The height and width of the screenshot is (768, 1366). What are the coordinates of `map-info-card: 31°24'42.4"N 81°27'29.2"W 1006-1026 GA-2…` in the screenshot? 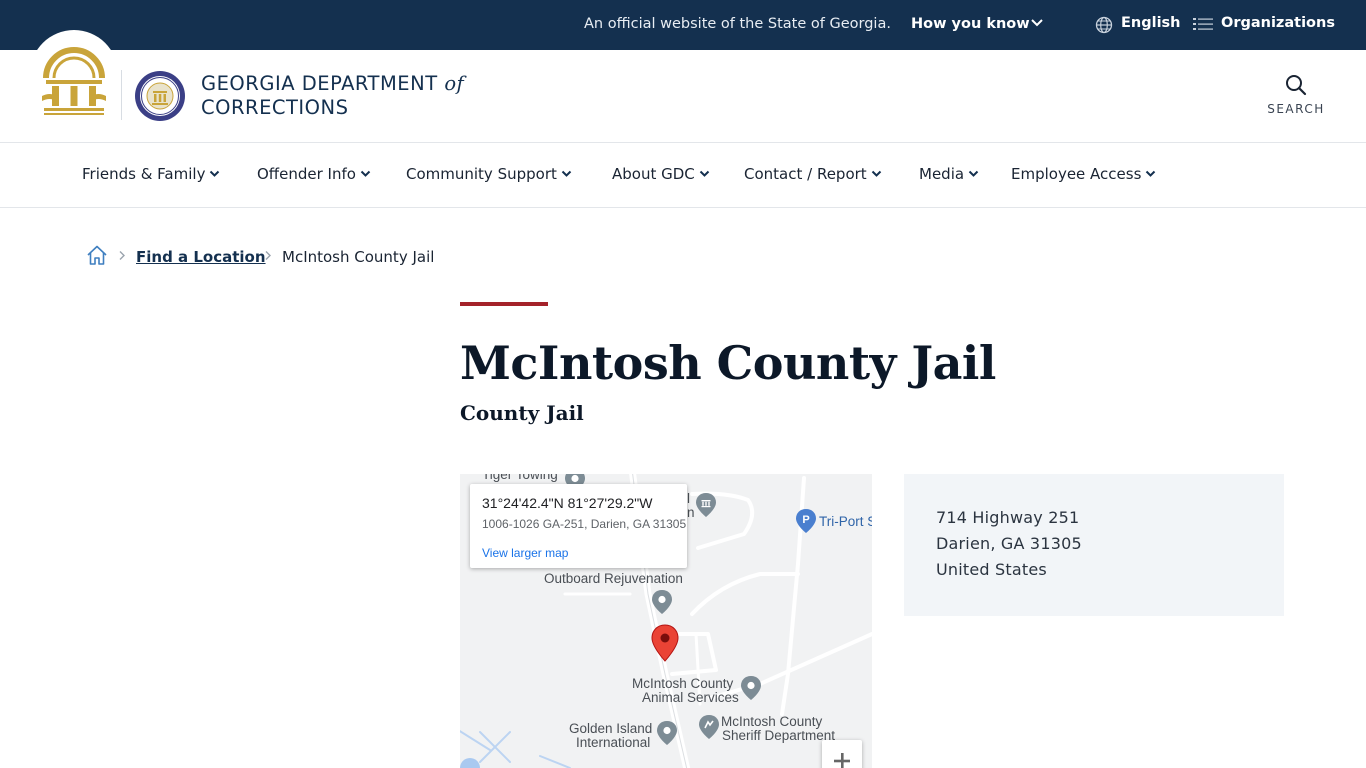 It's located at (578, 526).